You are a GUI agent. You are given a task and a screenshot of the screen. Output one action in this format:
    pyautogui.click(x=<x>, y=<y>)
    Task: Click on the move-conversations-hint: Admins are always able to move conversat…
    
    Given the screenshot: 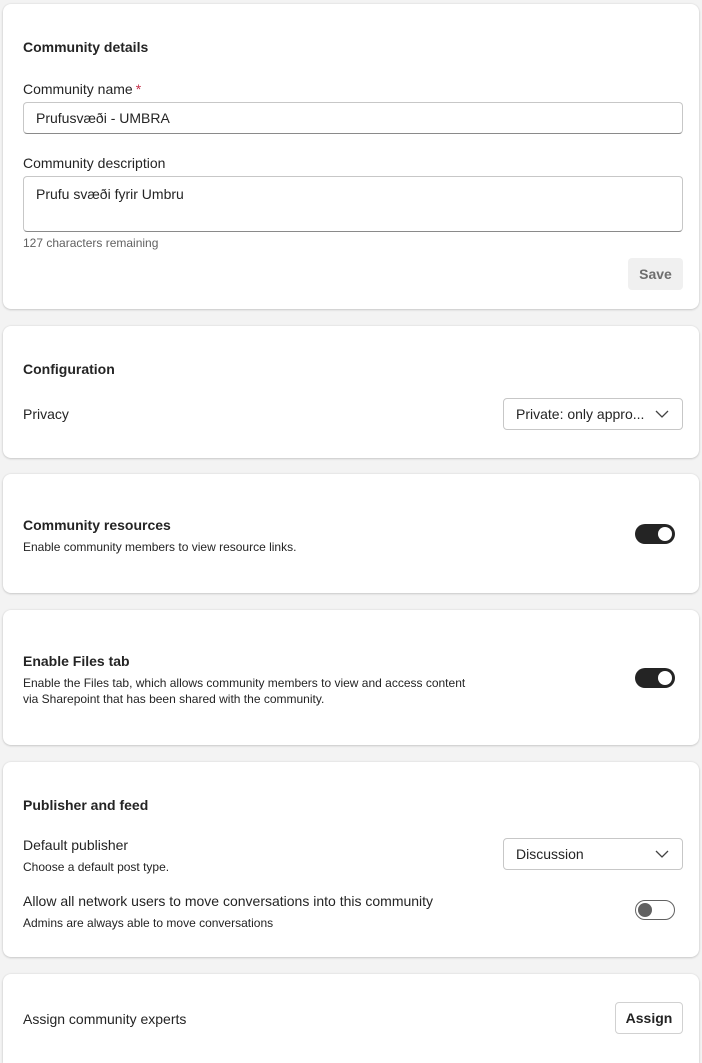 What is the action you would take?
    pyautogui.click(x=148, y=923)
    